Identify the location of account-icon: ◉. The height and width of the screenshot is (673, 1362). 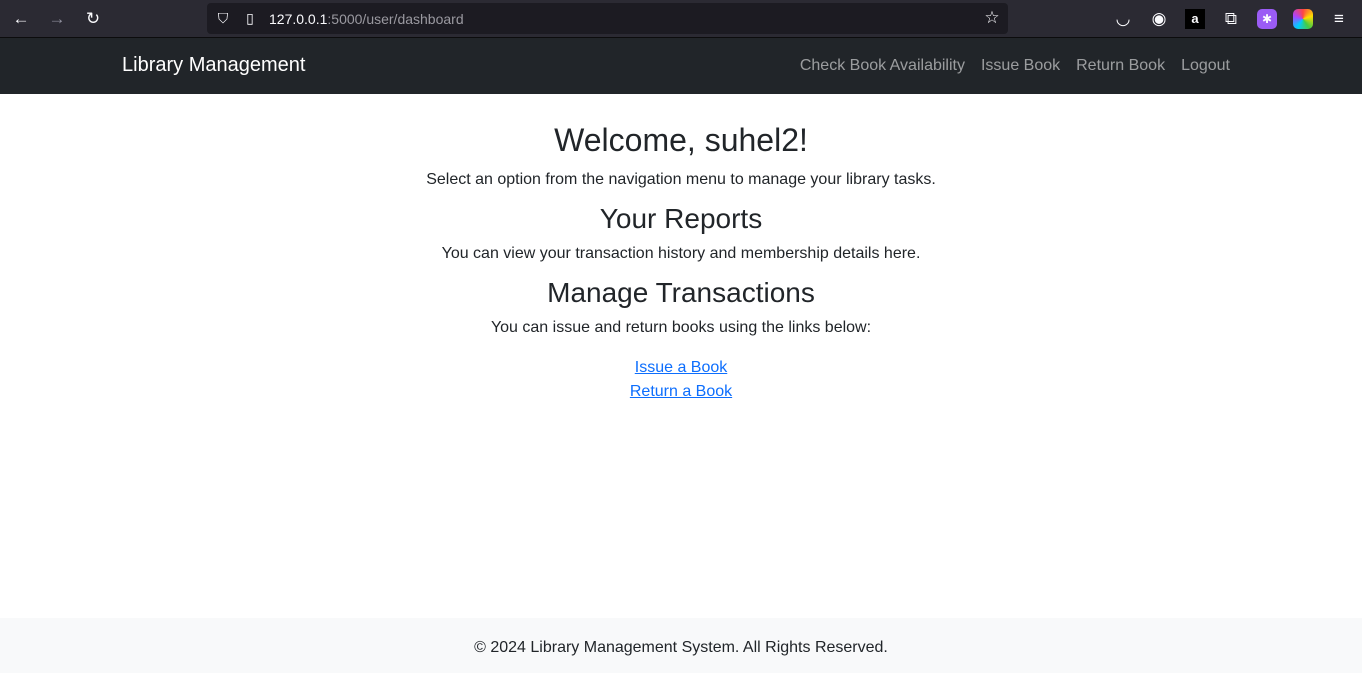
(1159, 19).